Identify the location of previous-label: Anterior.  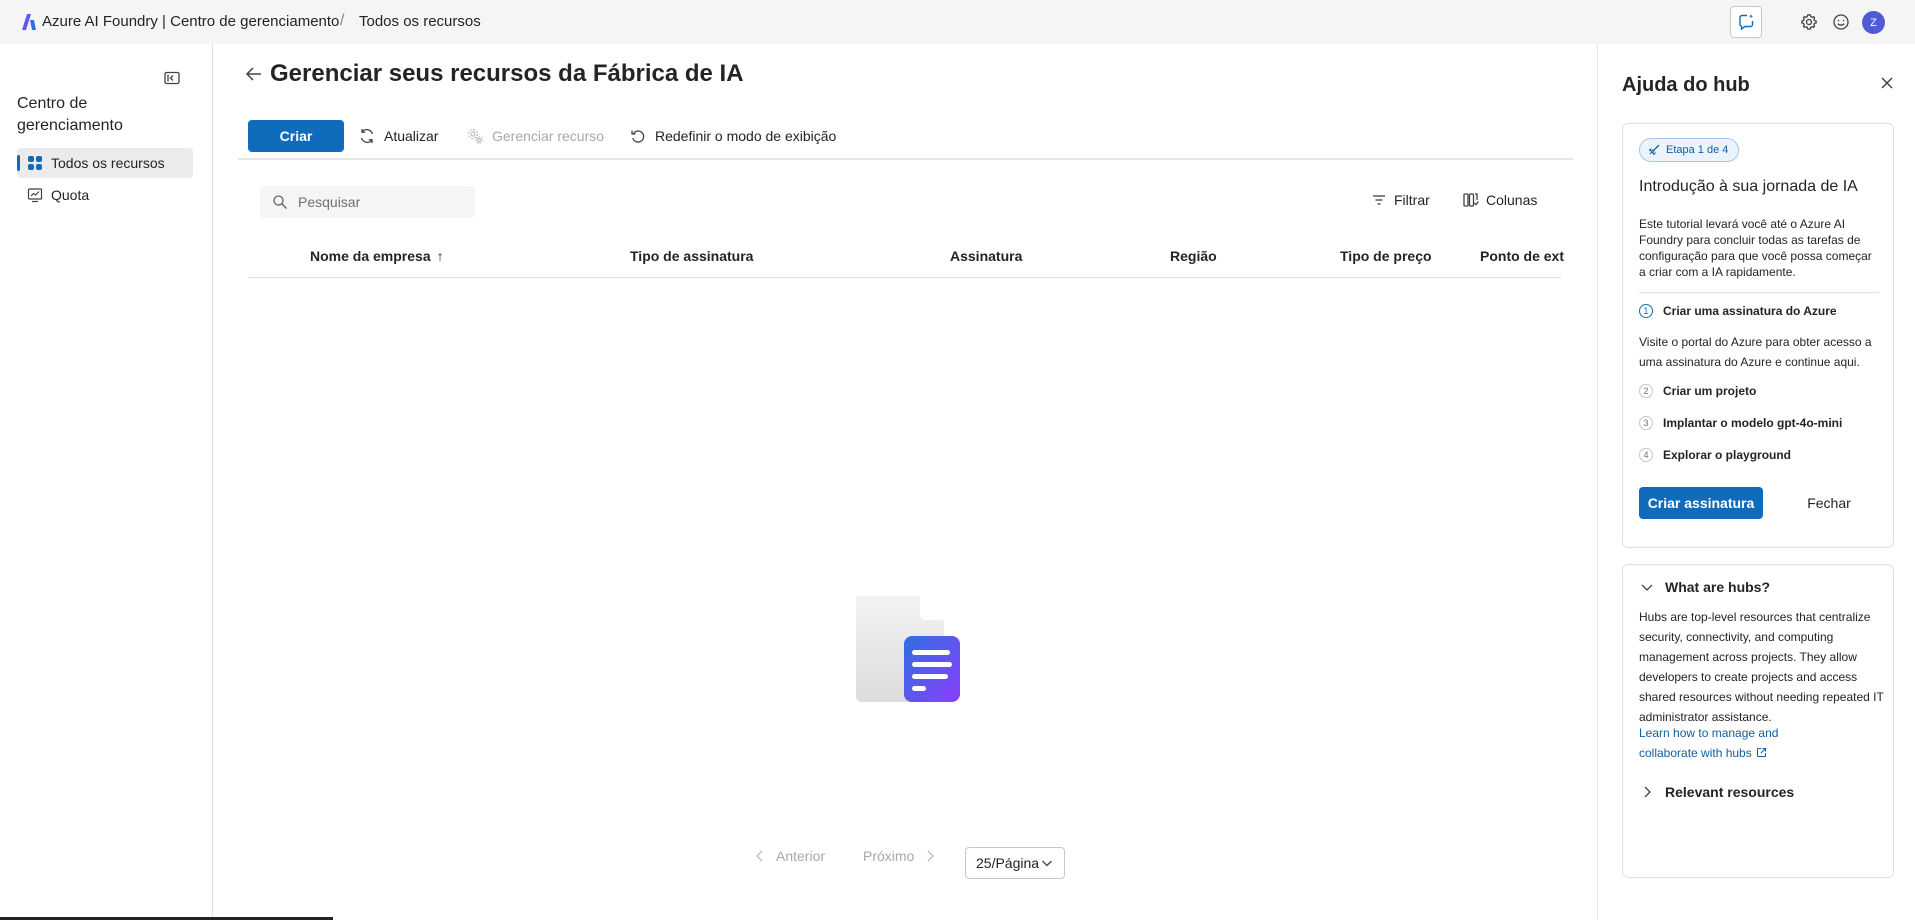
(801, 856).